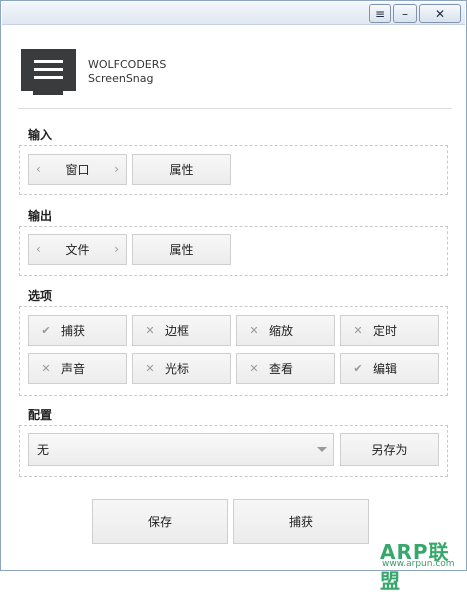 The height and width of the screenshot is (594, 467). What do you see at coordinates (322, 449) in the screenshot?
I see `chevron-down-icon` at bounding box center [322, 449].